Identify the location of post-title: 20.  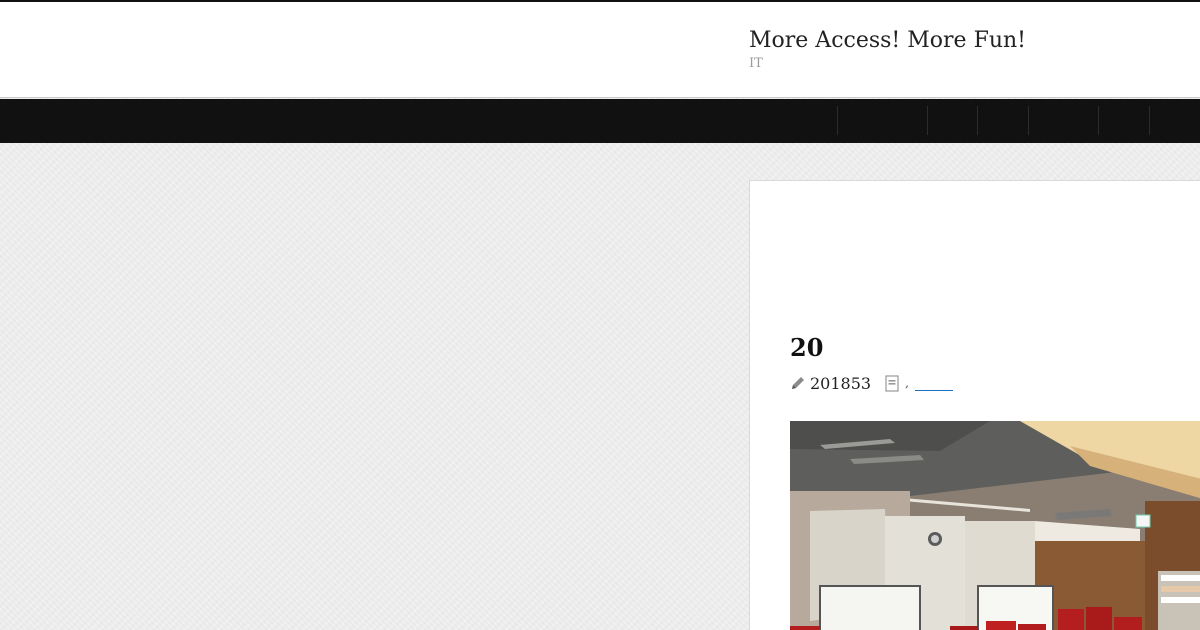
(806, 347).